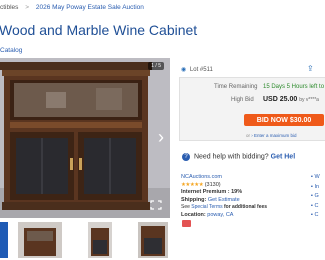 The height and width of the screenshot is (260, 325). What do you see at coordinates (186, 223) in the screenshot?
I see `message-icon` at bounding box center [186, 223].